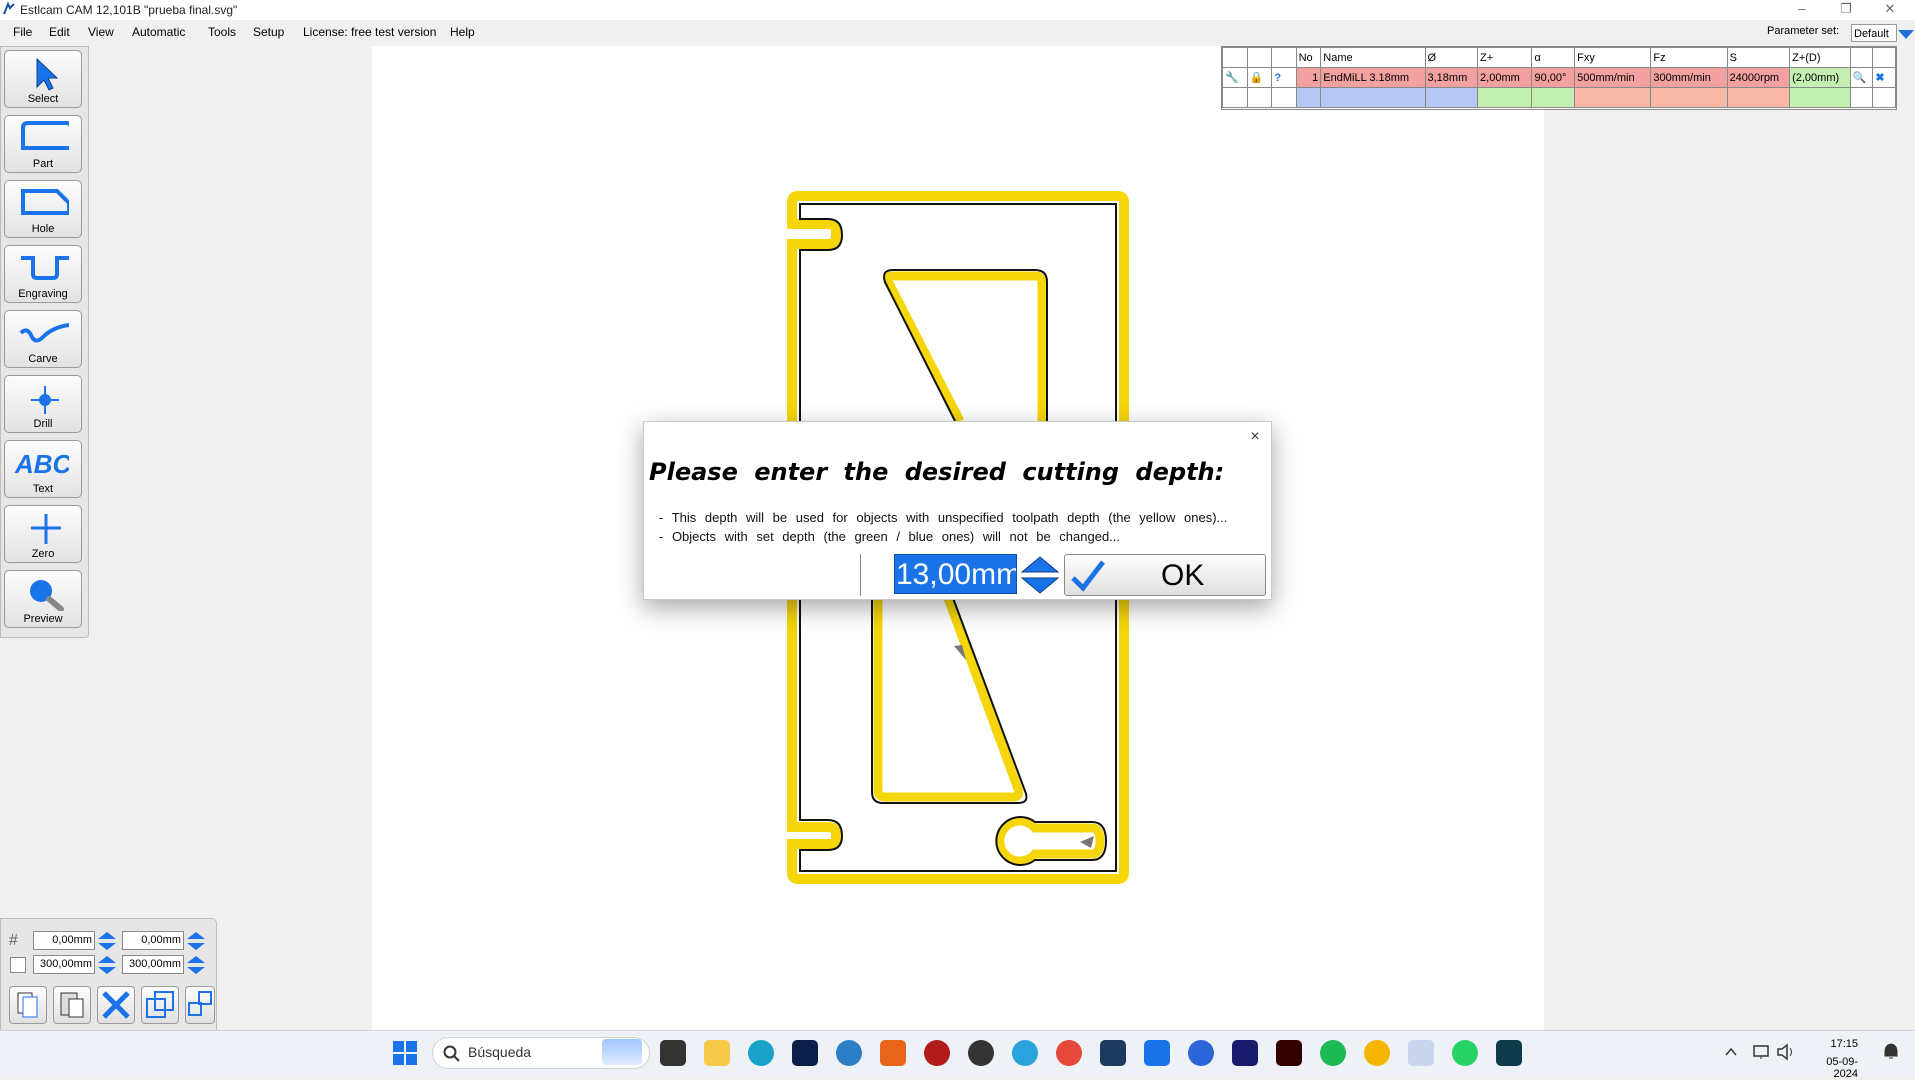  Describe the element at coordinates (893, 1053) in the screenshot. I see `fusion-icon` at that location.